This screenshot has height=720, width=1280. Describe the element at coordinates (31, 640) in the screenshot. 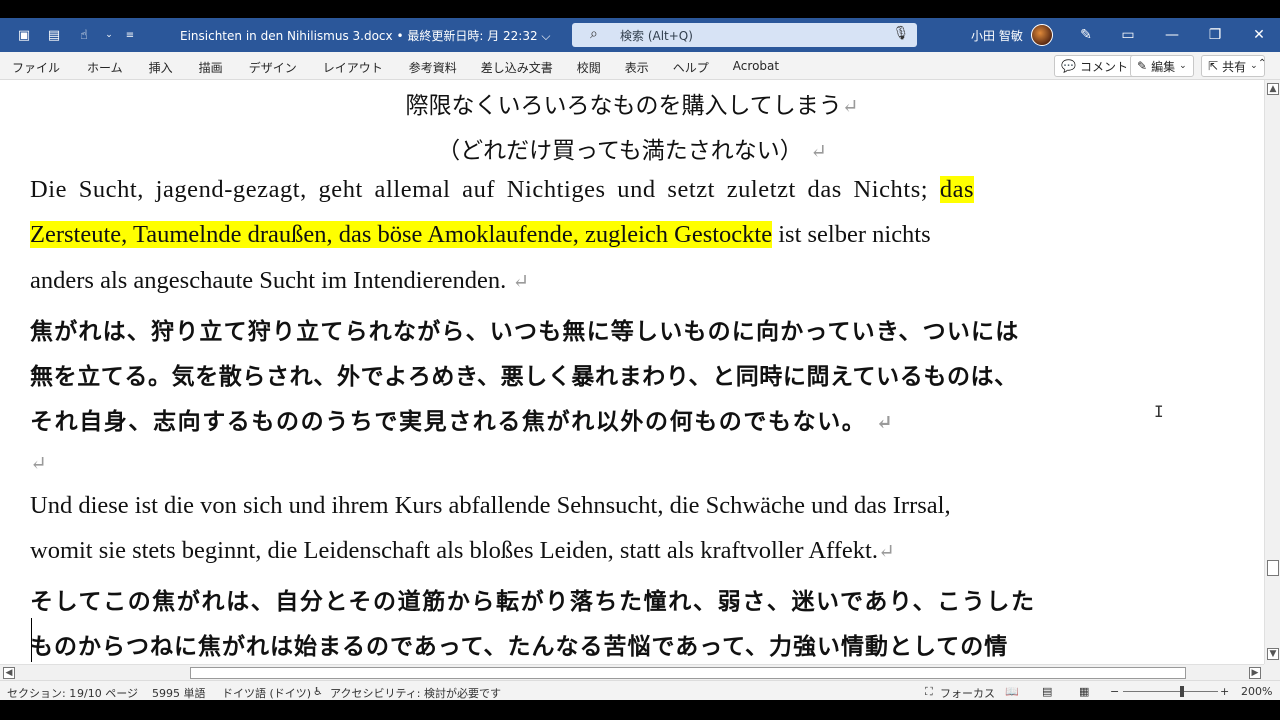

I see `text-cursor` at that location.